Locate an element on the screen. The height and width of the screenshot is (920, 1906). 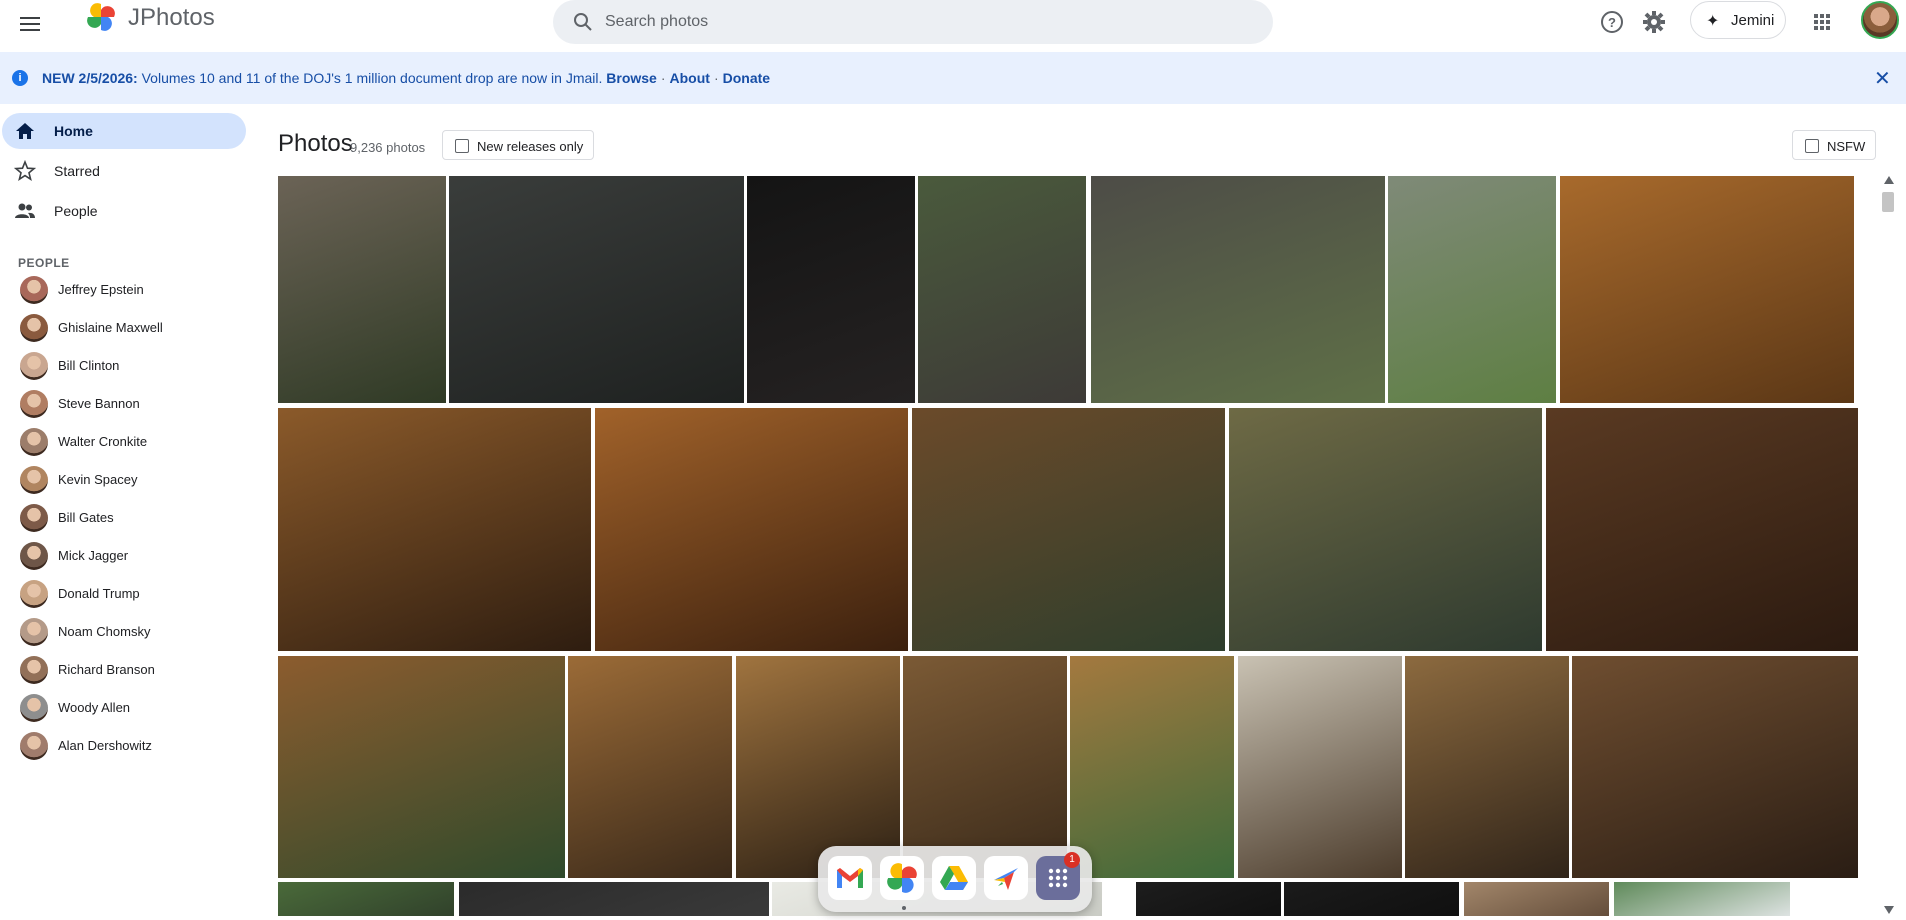
person-name: Kevin Spacey is located at coordinates (98, 479).